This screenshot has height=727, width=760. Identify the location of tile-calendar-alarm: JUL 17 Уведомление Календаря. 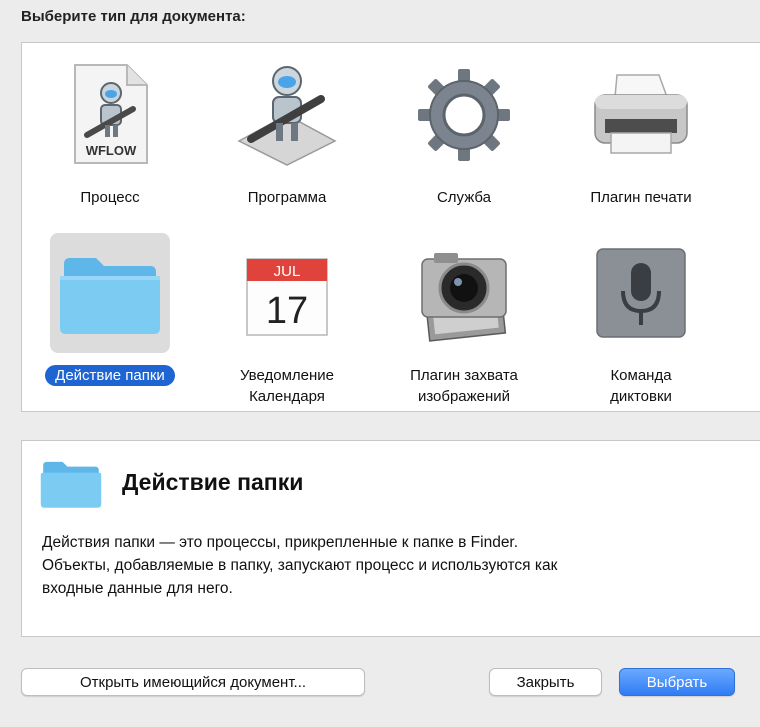
(287, 319).